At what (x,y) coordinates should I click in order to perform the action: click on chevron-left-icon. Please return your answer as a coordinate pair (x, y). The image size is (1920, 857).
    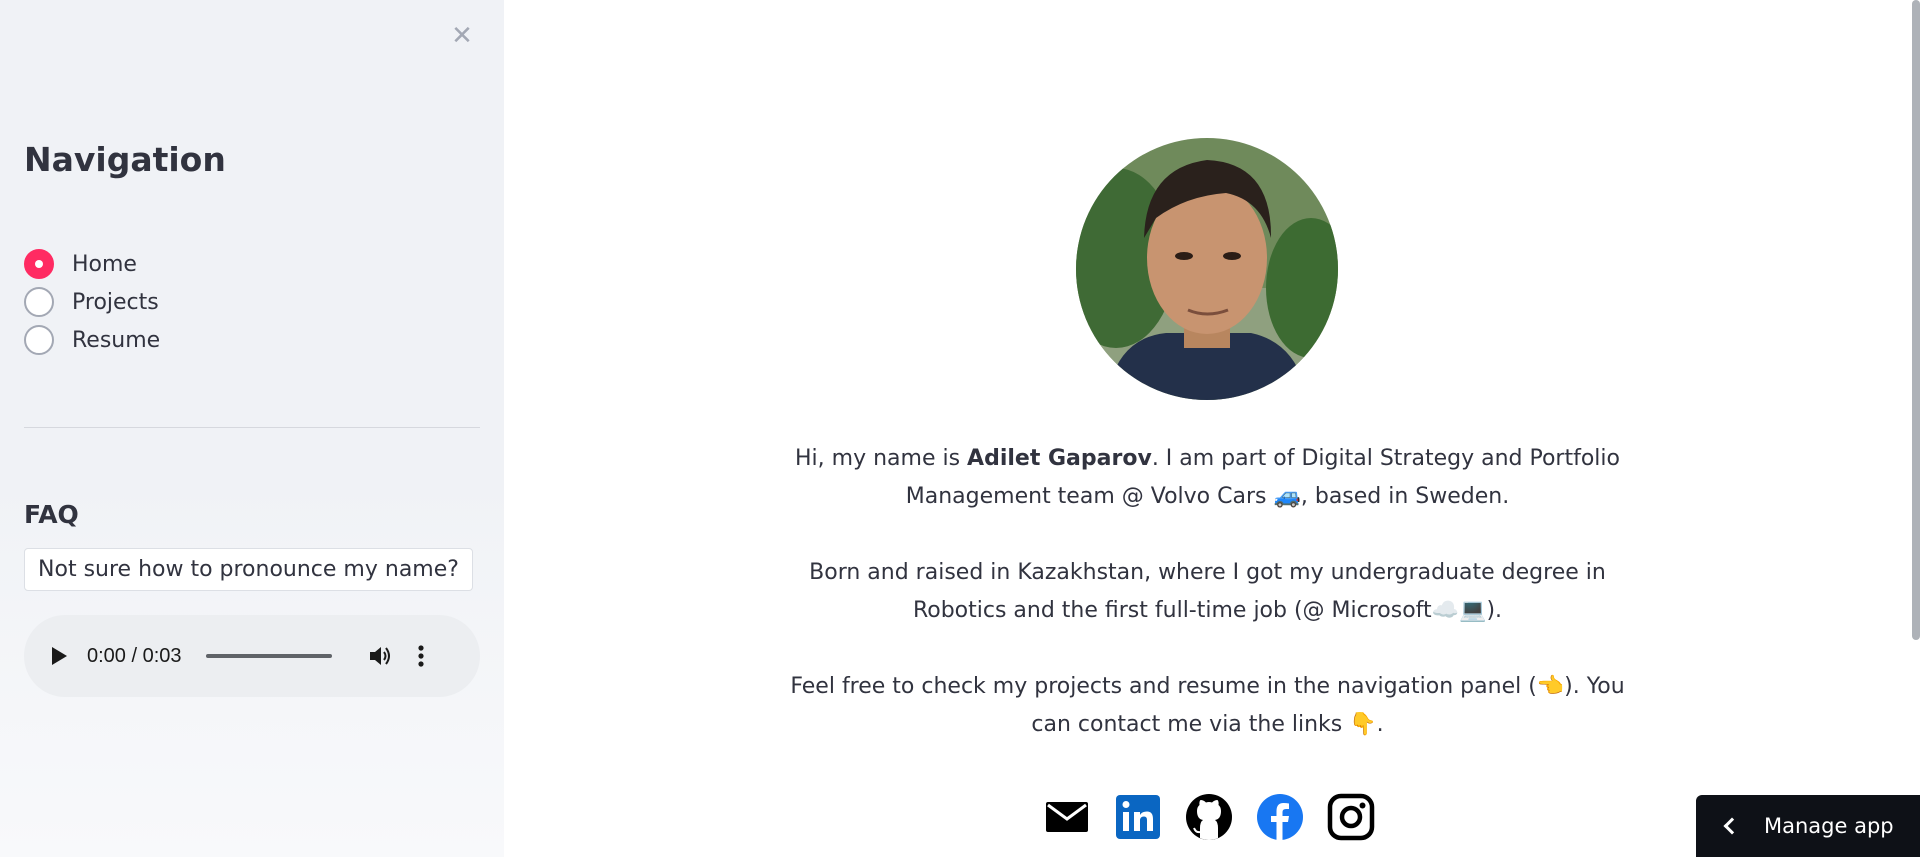
    Looking at the image, I should click on (1732, 826).